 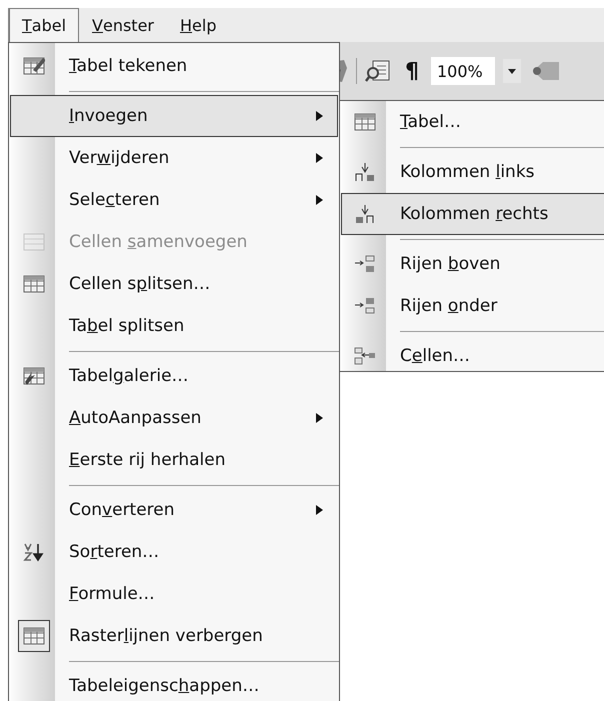 What do you see at coordinates (412, 71) in the screenshot?
I see `pilcrow-button: ¶` at bounding box center [412, 71].